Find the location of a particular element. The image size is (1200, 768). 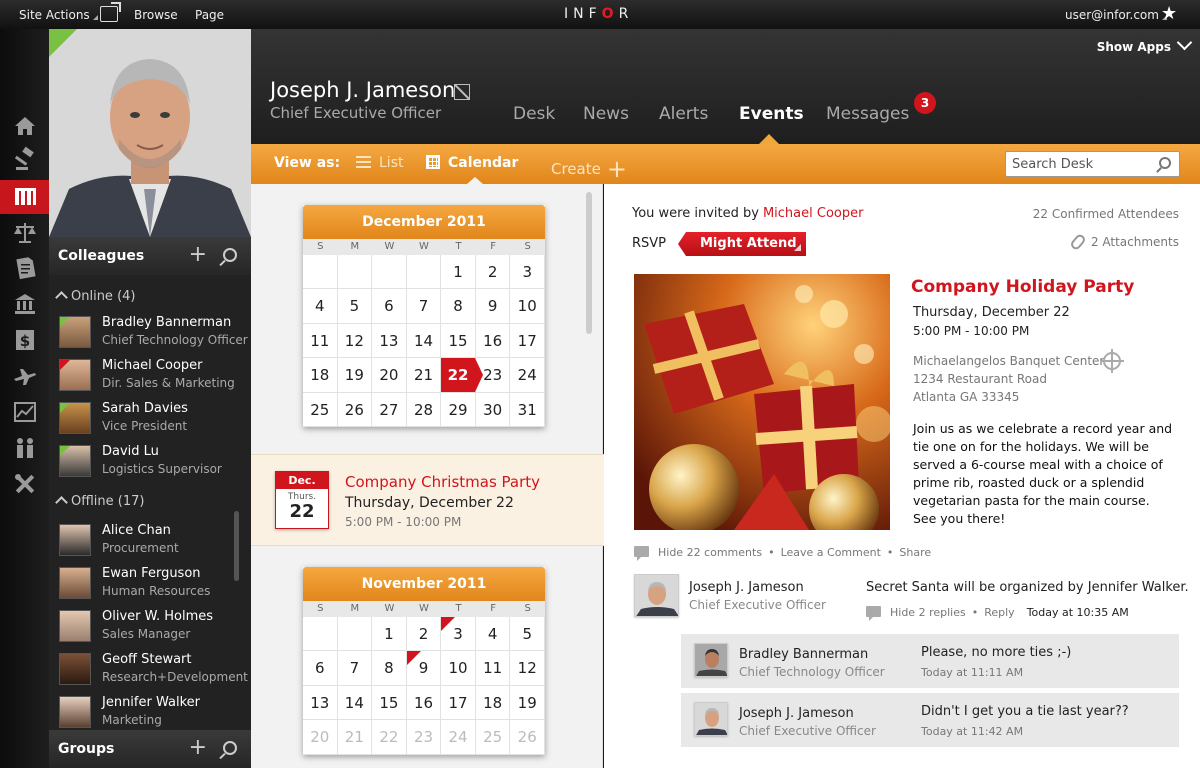

tools-icon is located at coordinates (24, 484).